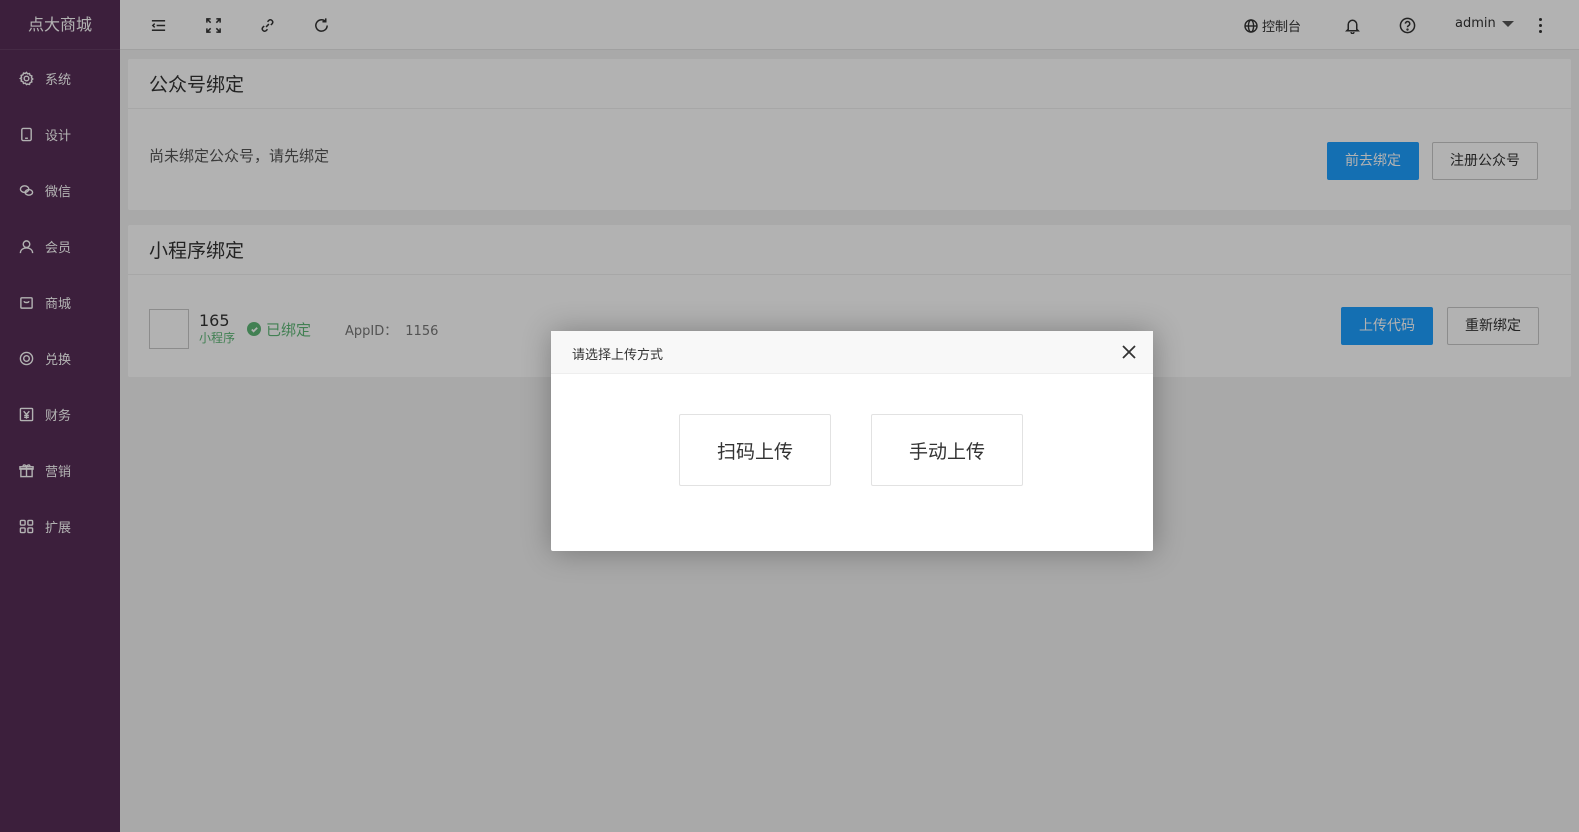 The height and width of the screenshot is (832, 1579). I want to click on close-icon, so click(1129, 352).